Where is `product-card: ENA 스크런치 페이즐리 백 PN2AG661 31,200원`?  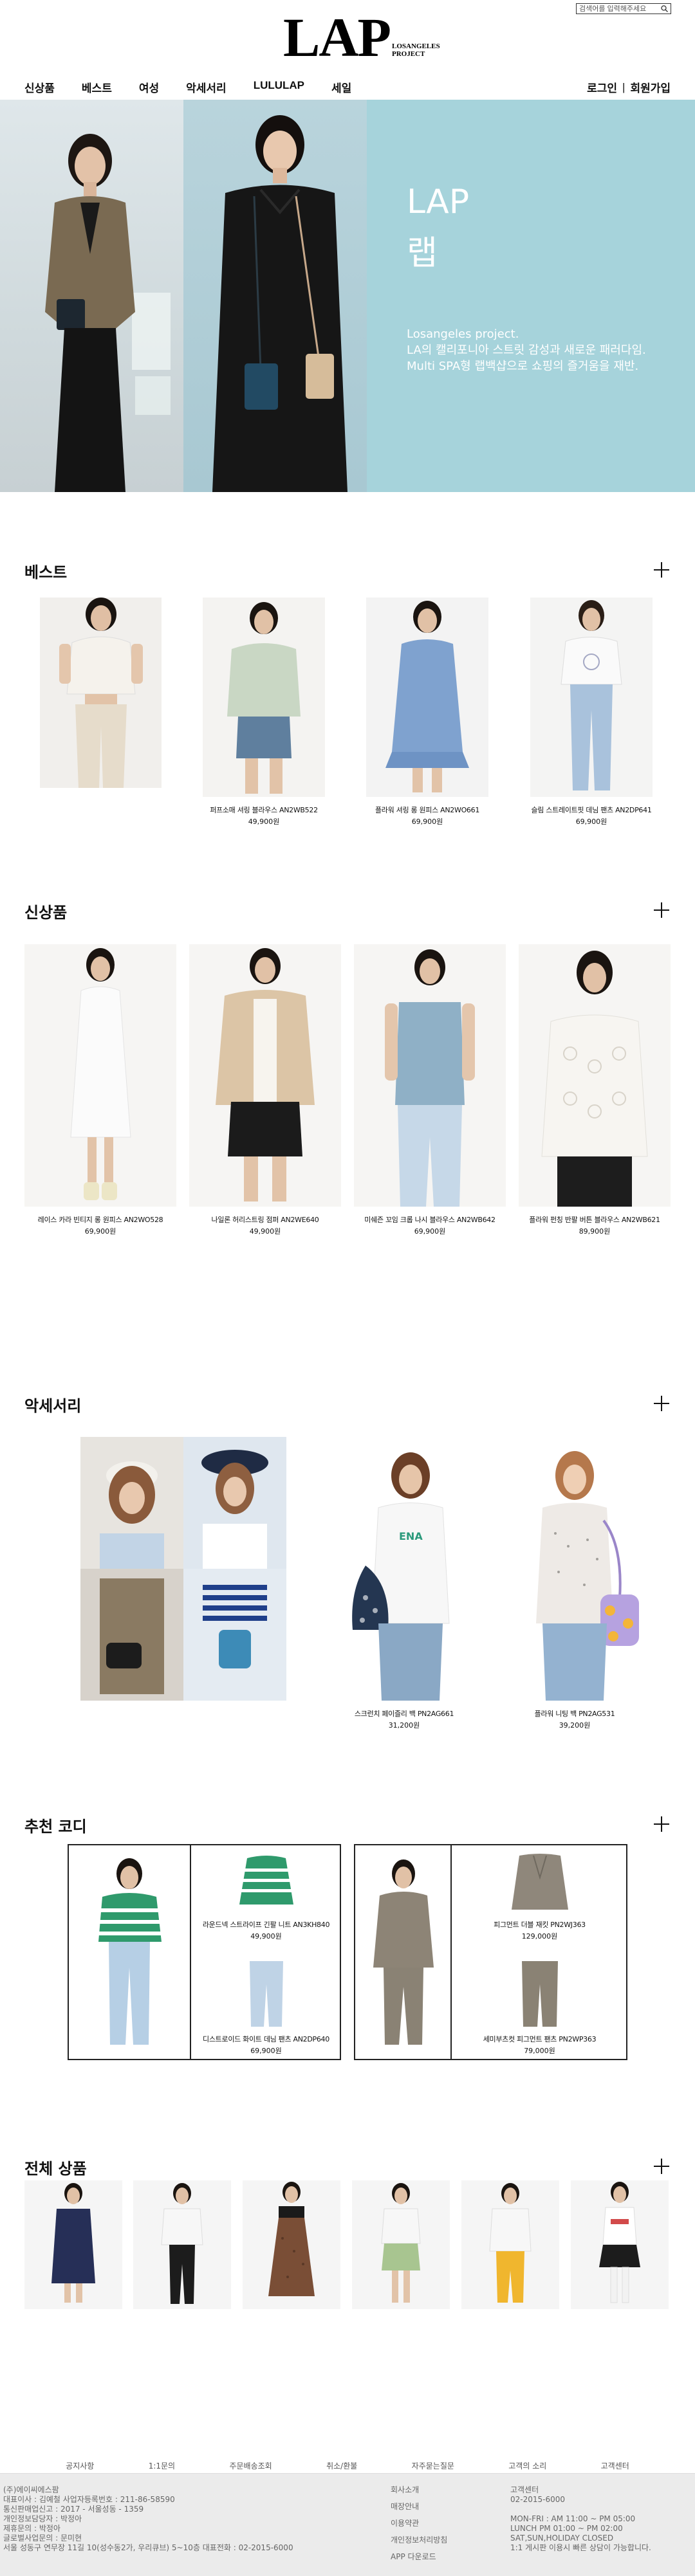
product-card: ENA 스크런치 페이즐리 백 PN2AG661 31,200원 is located at coordinates (404, 1583).